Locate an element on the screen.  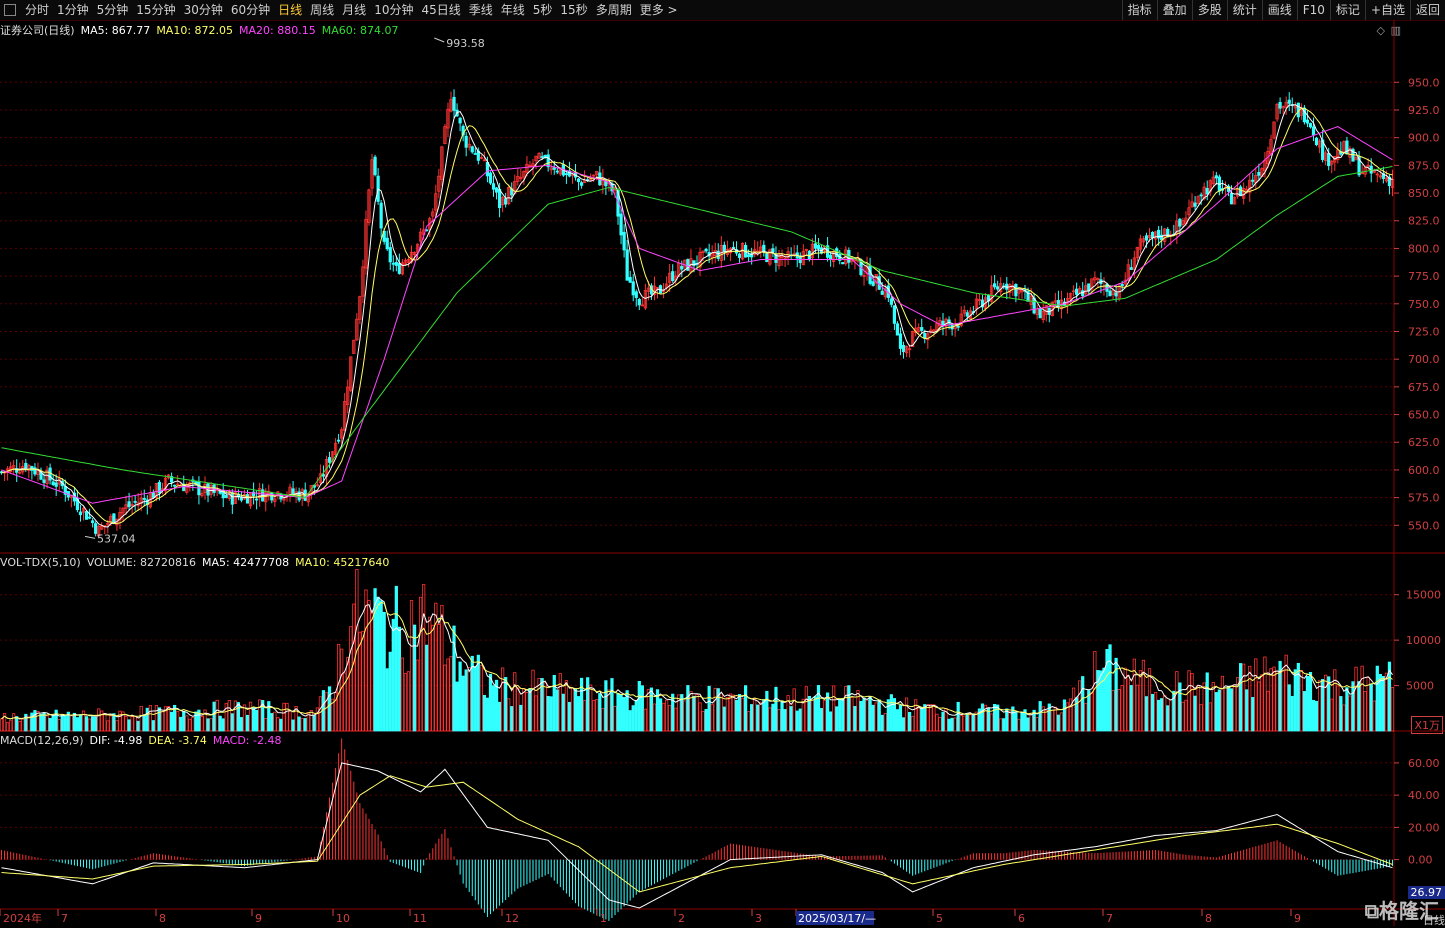
low-pointer is located at coordinates (90, 537).